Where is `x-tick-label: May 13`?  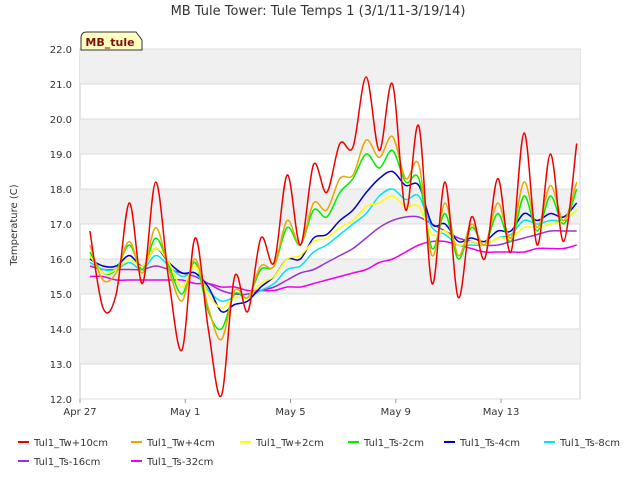
x-tick-label: May 13 is located at coordinates (501, 412).